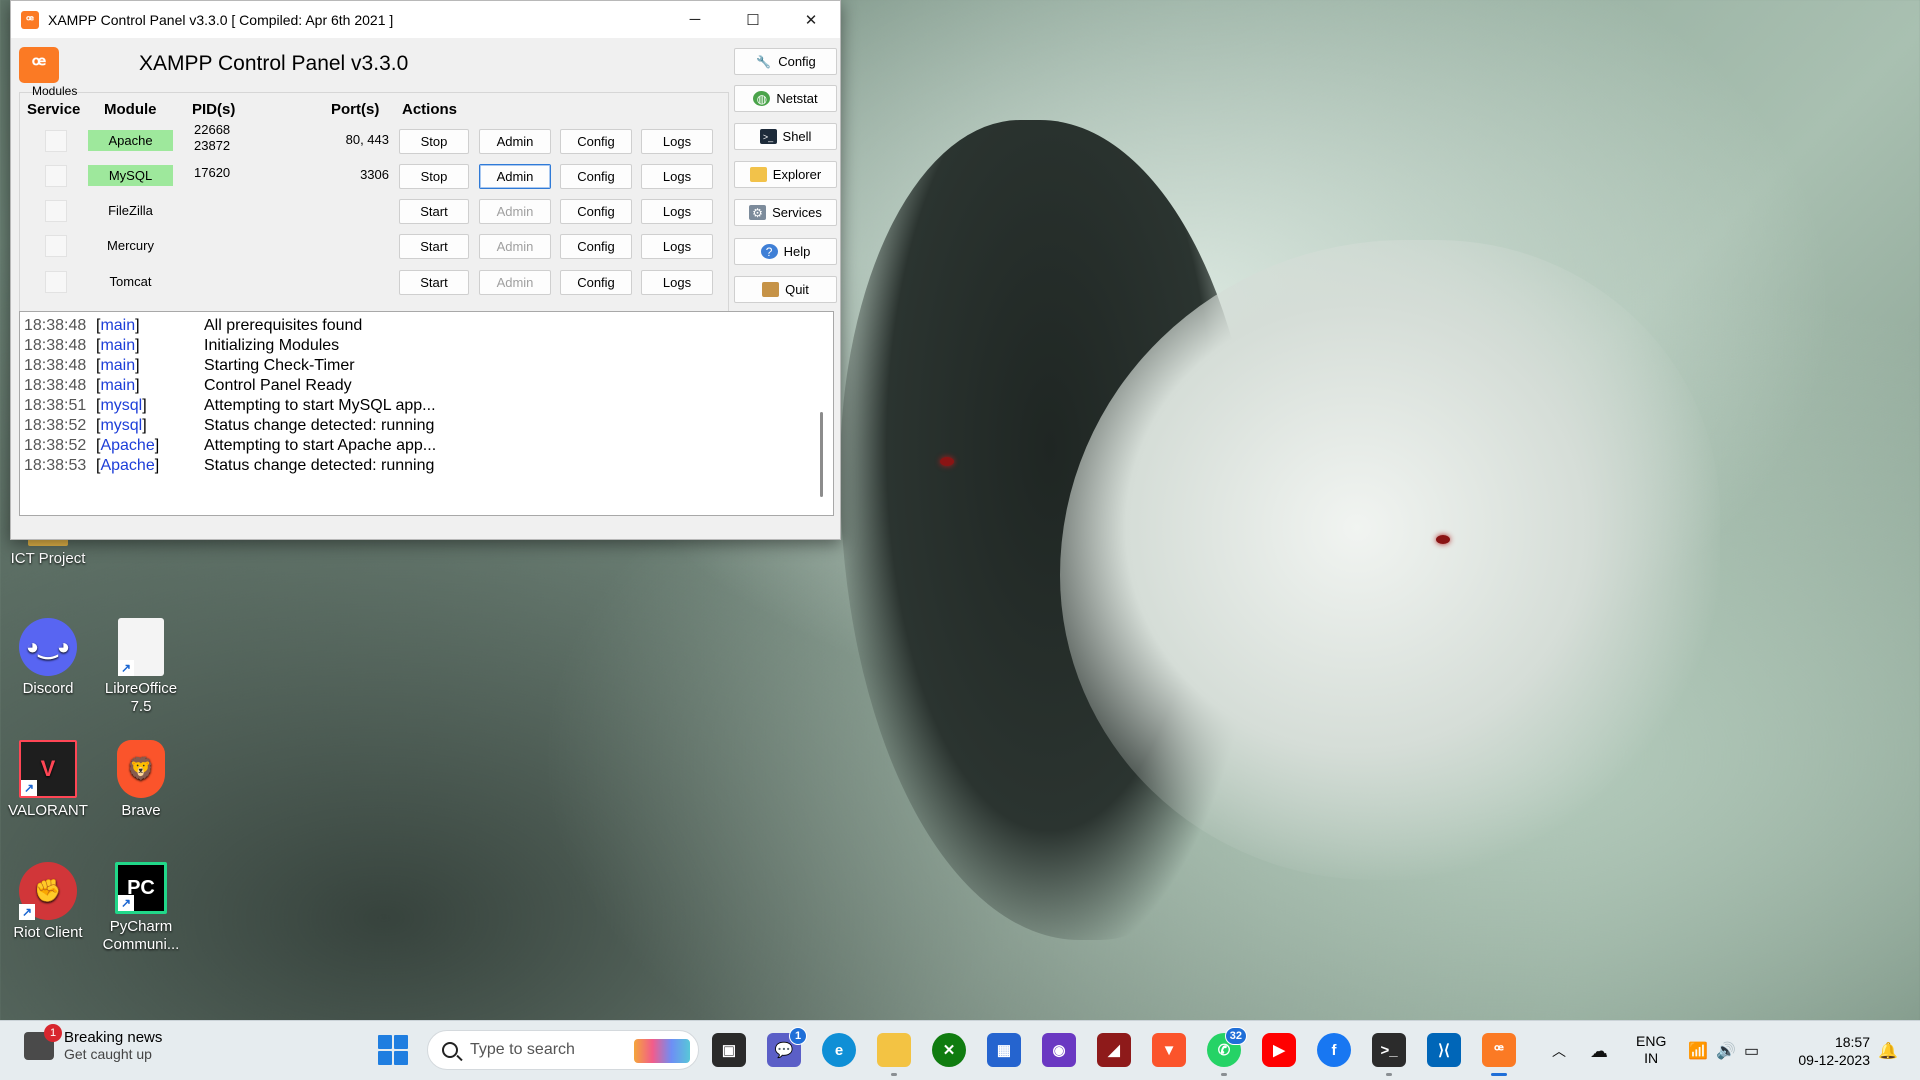 This screenshot has height=1080, width=1920. Describe the element at coordinates (1559, 1050) in the screenshot. I see `show-hidden-icons-chevron-icon: ︿` at that location.